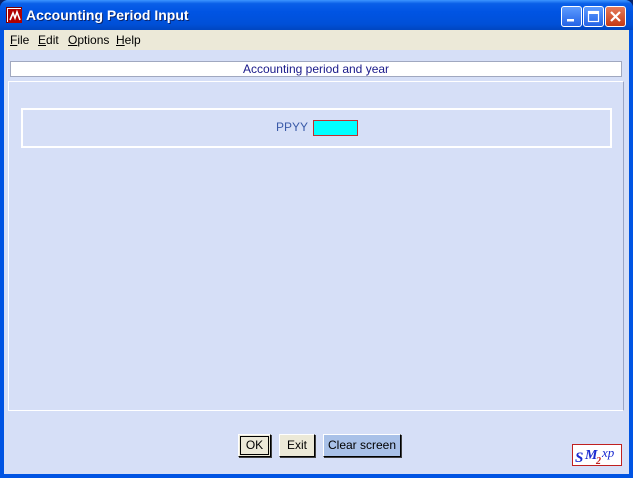 Image resolution: width=633 pixels, height=478 pixels. I want to click on minimize-icon, so click(571, 16).